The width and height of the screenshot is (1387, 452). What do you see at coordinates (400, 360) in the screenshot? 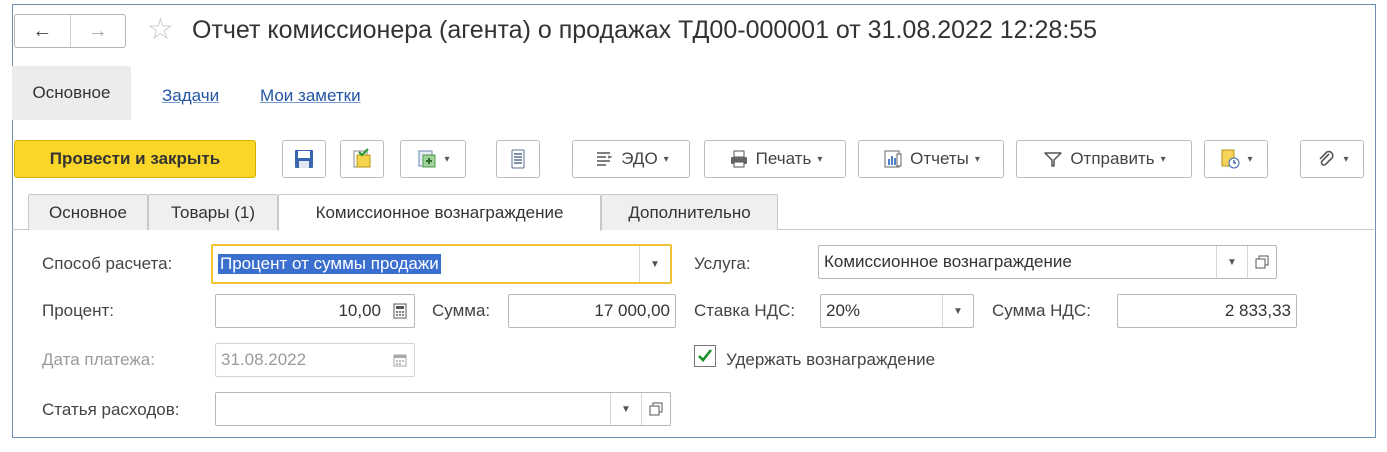
I see `calendar-icon` at bounding box center [400, 360].